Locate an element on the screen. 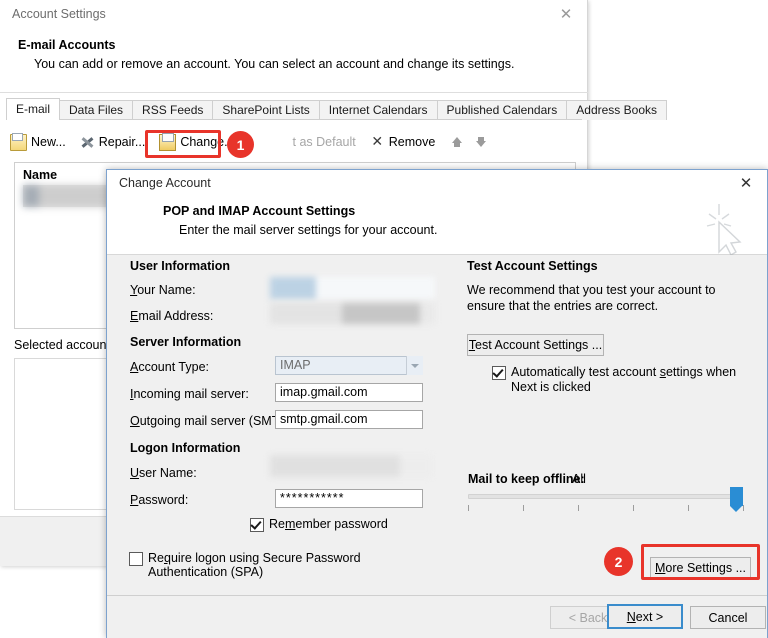  tab-internet-calendars: Internet Calendars is located at coordinates (378, 110).